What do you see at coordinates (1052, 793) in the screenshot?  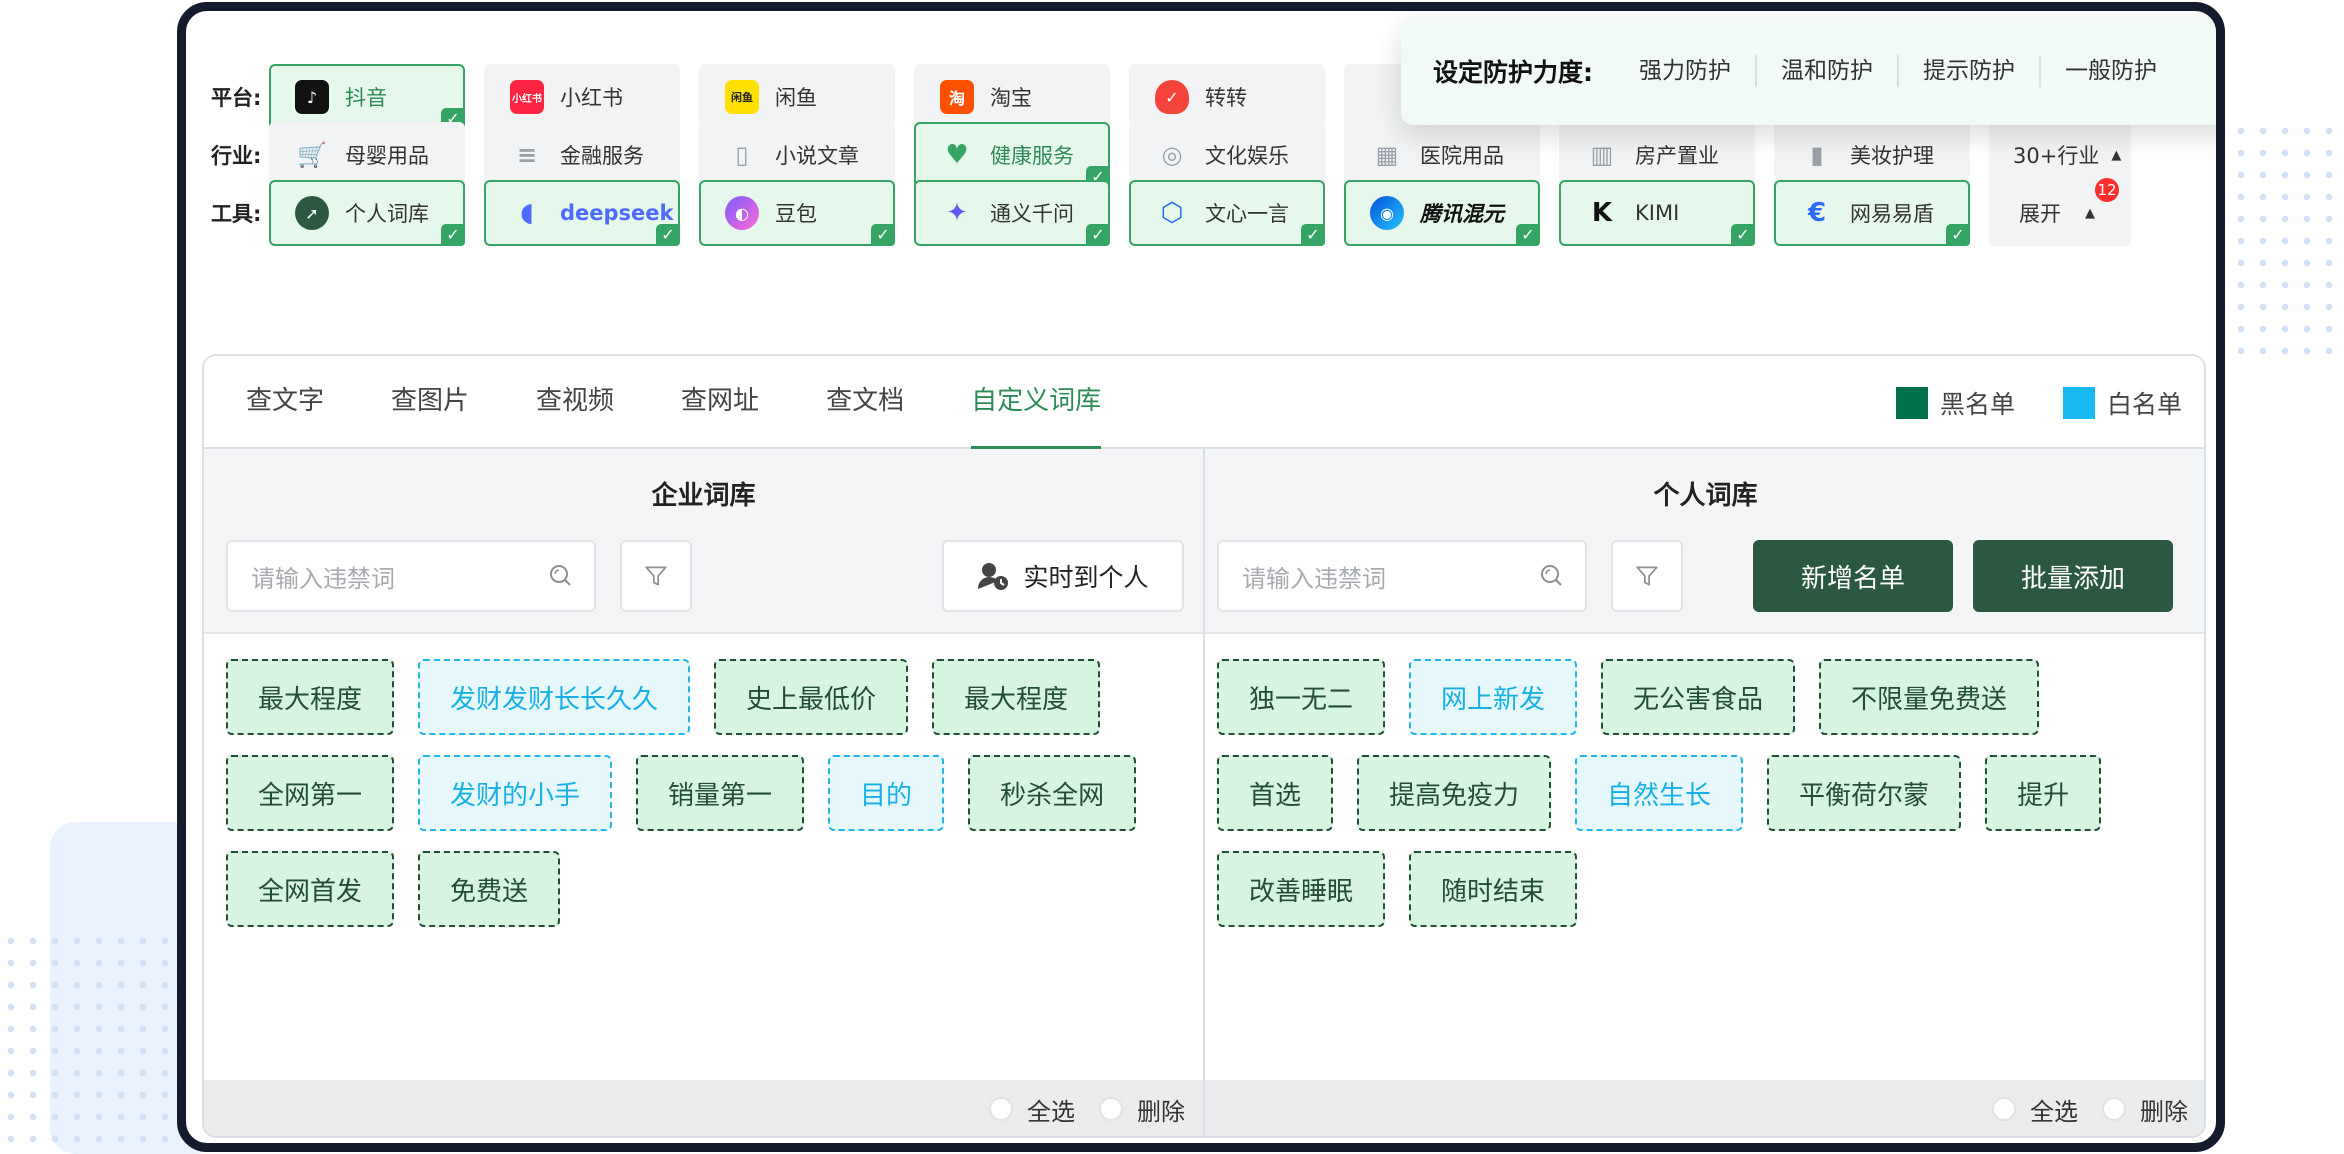 I see `tag-blacklist: 秒杀全网` at bounding box center [1052, 793].